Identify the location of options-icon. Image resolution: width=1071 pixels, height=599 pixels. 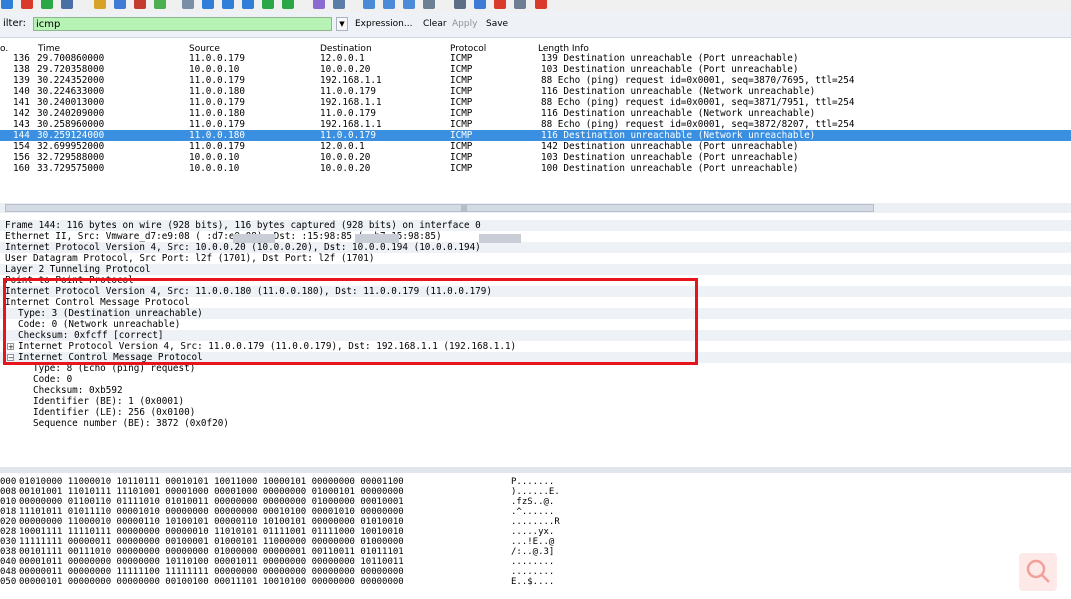
(67, 4).